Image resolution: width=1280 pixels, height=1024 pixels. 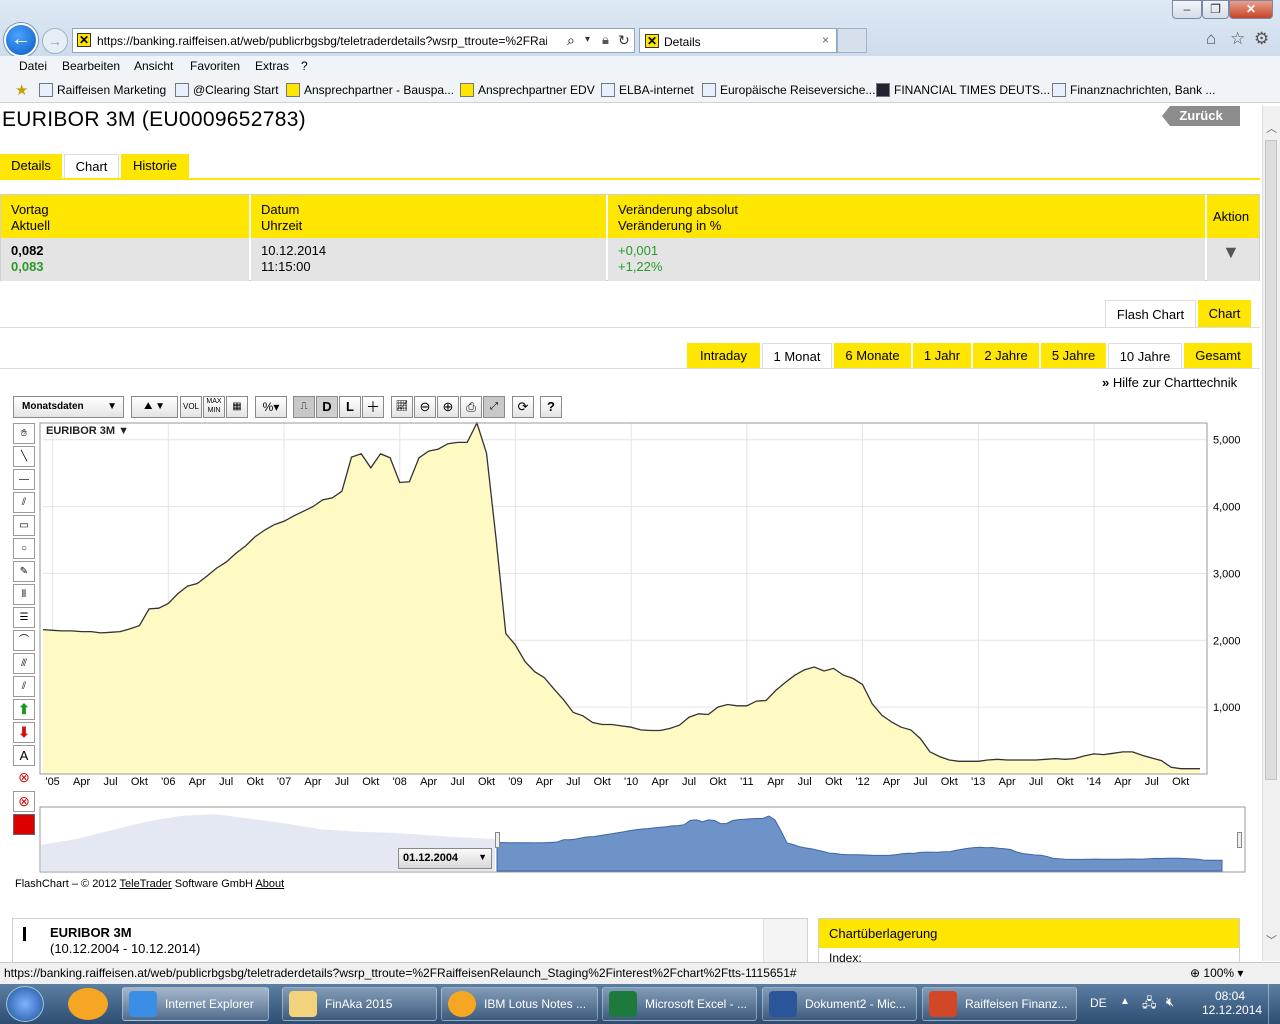 What do you see at coordinates (1006, 356) in the screenshot?
I see `range-2-jahre: 2 Jahre` at bounding box center [1006, 356].